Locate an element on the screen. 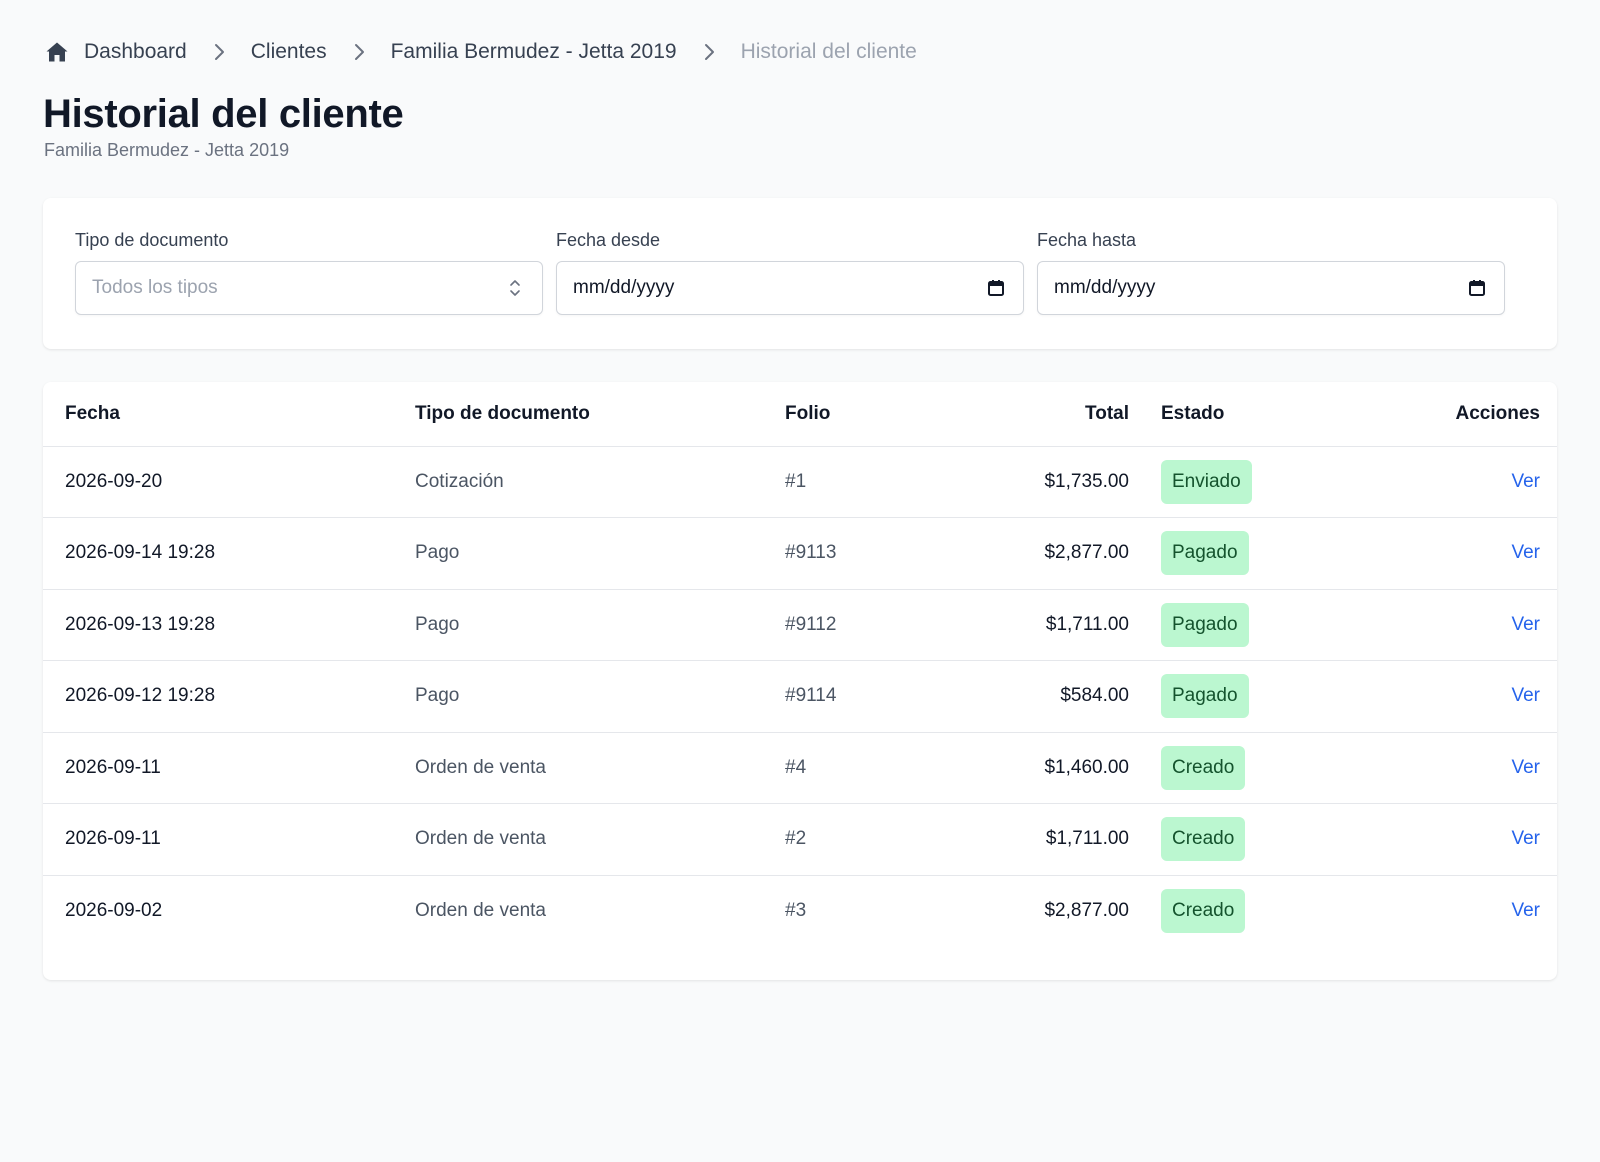 The image size is (1600, 1162). filter-date-to: Fecha hasta mm/dd/yyyy is located at coordinates (1271, 272).